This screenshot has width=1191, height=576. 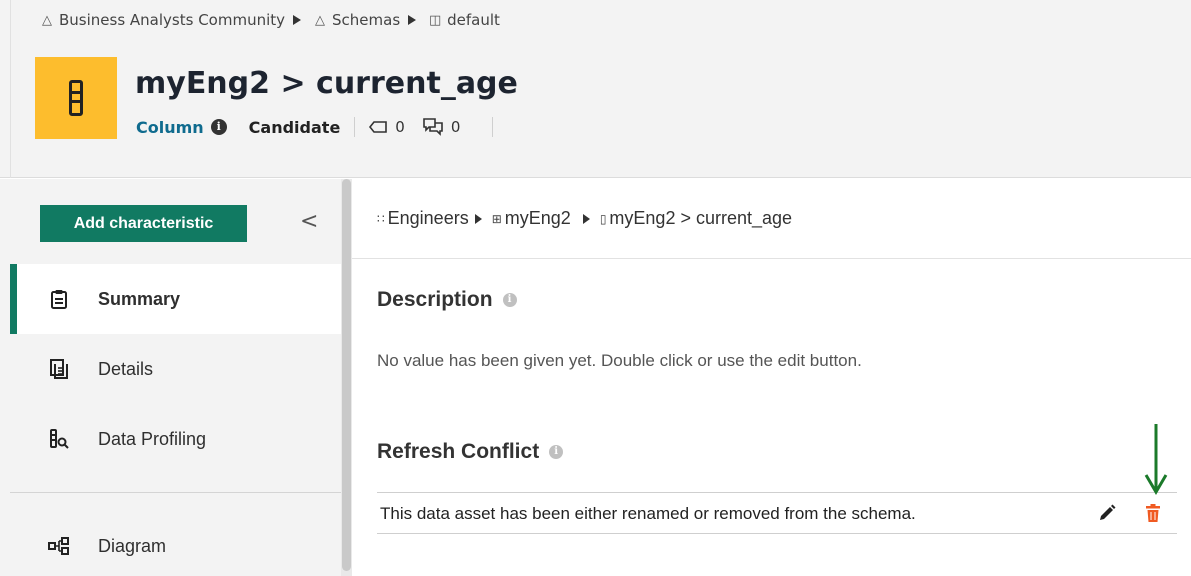 What do you see at coordinates (59, 299) in the screenshot?
I see `clipboard-icon` at bounding box center [59, 299].